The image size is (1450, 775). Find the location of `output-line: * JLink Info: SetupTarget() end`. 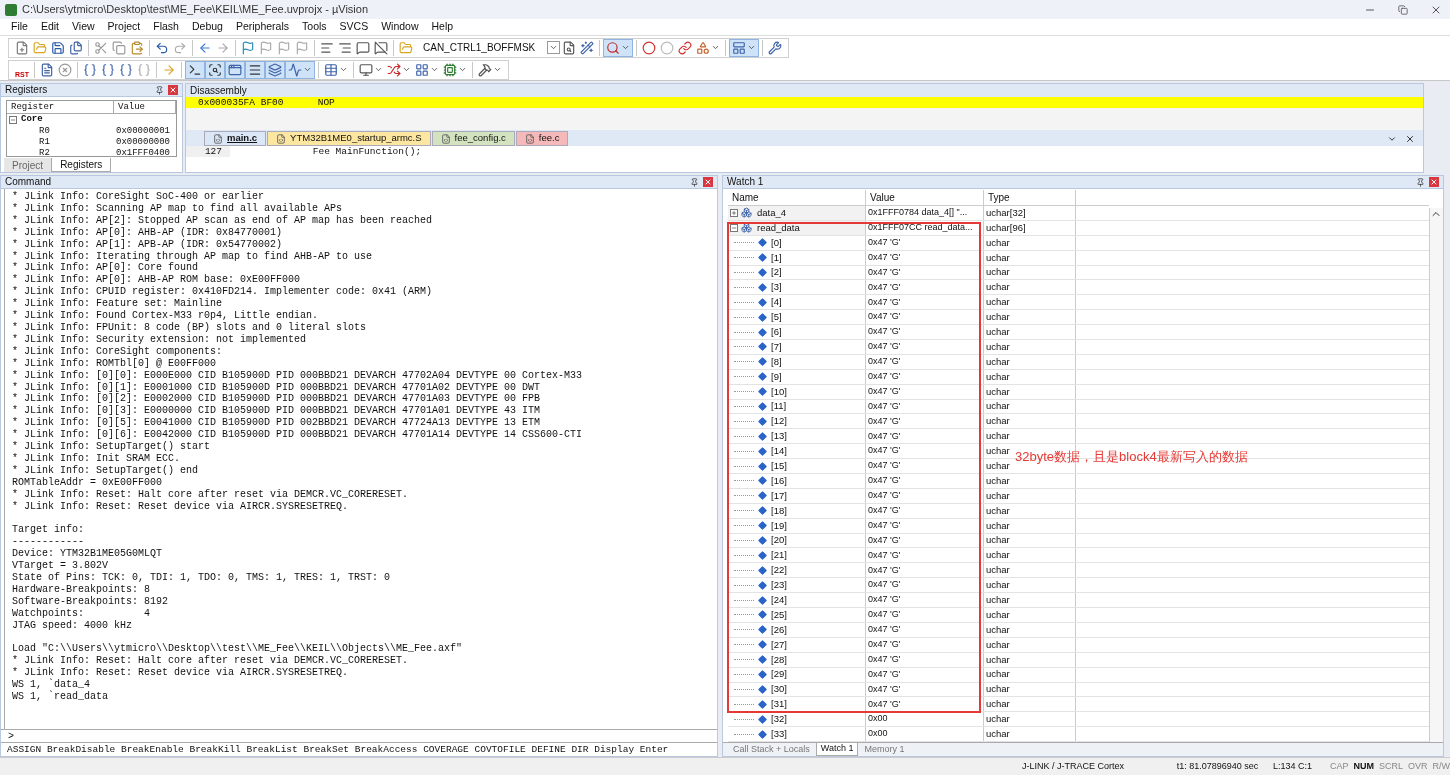

output-line: * JLink Info: SetupTarget() end is located at coordinates (106, 470).